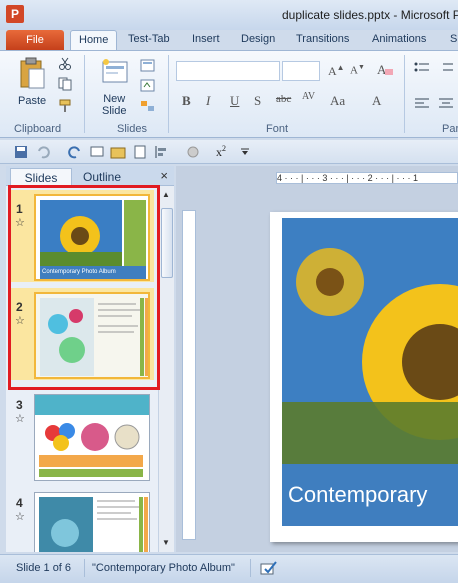 This screenshot has width=458, height=583. Describe the element at coordinates (38, 129) in the screenshot. I see `clipboard-group-label: Clipboard` at that location.